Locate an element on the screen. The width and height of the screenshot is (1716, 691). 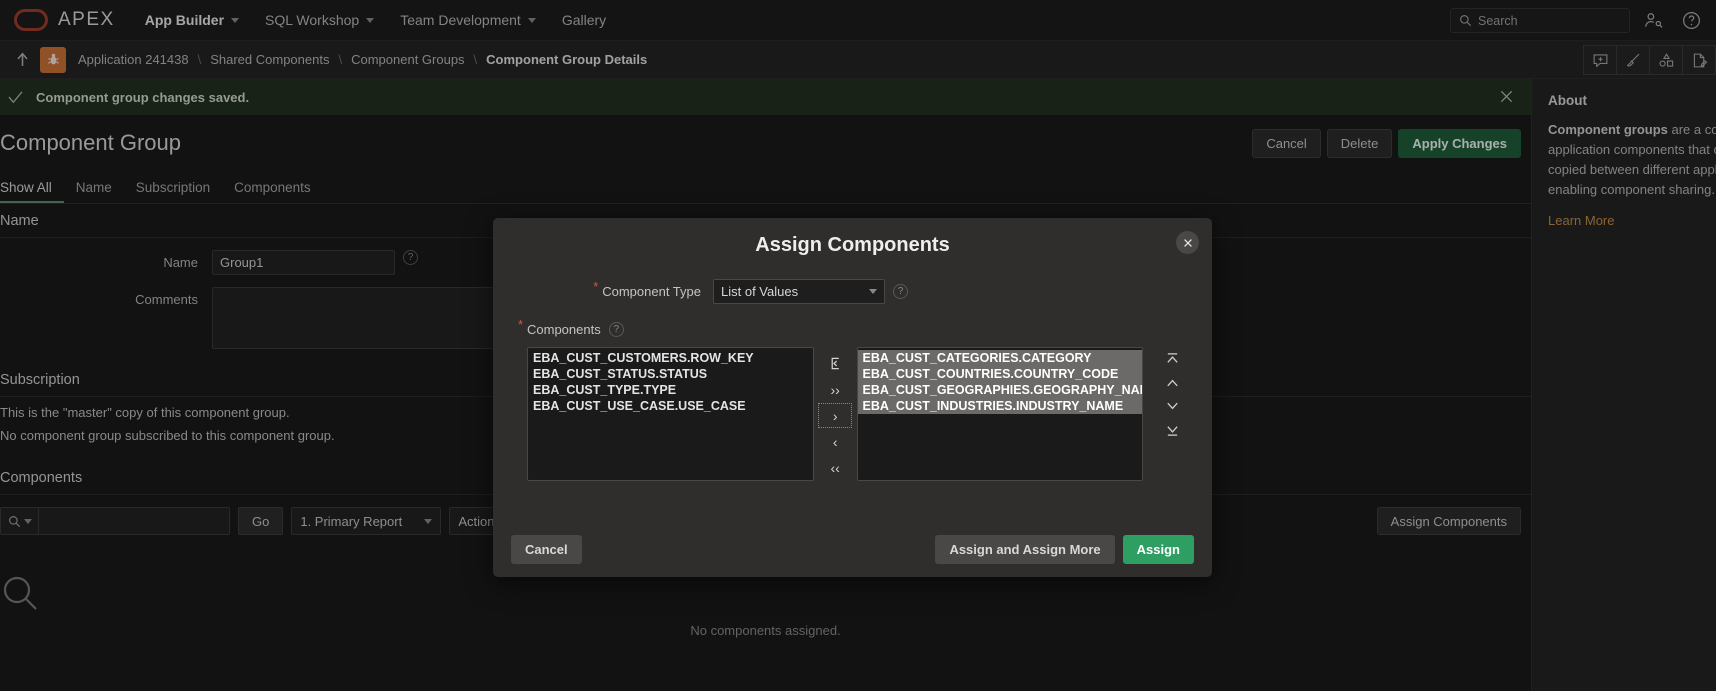
move-to-bottom-icon is located at coordinates (1172, 430).